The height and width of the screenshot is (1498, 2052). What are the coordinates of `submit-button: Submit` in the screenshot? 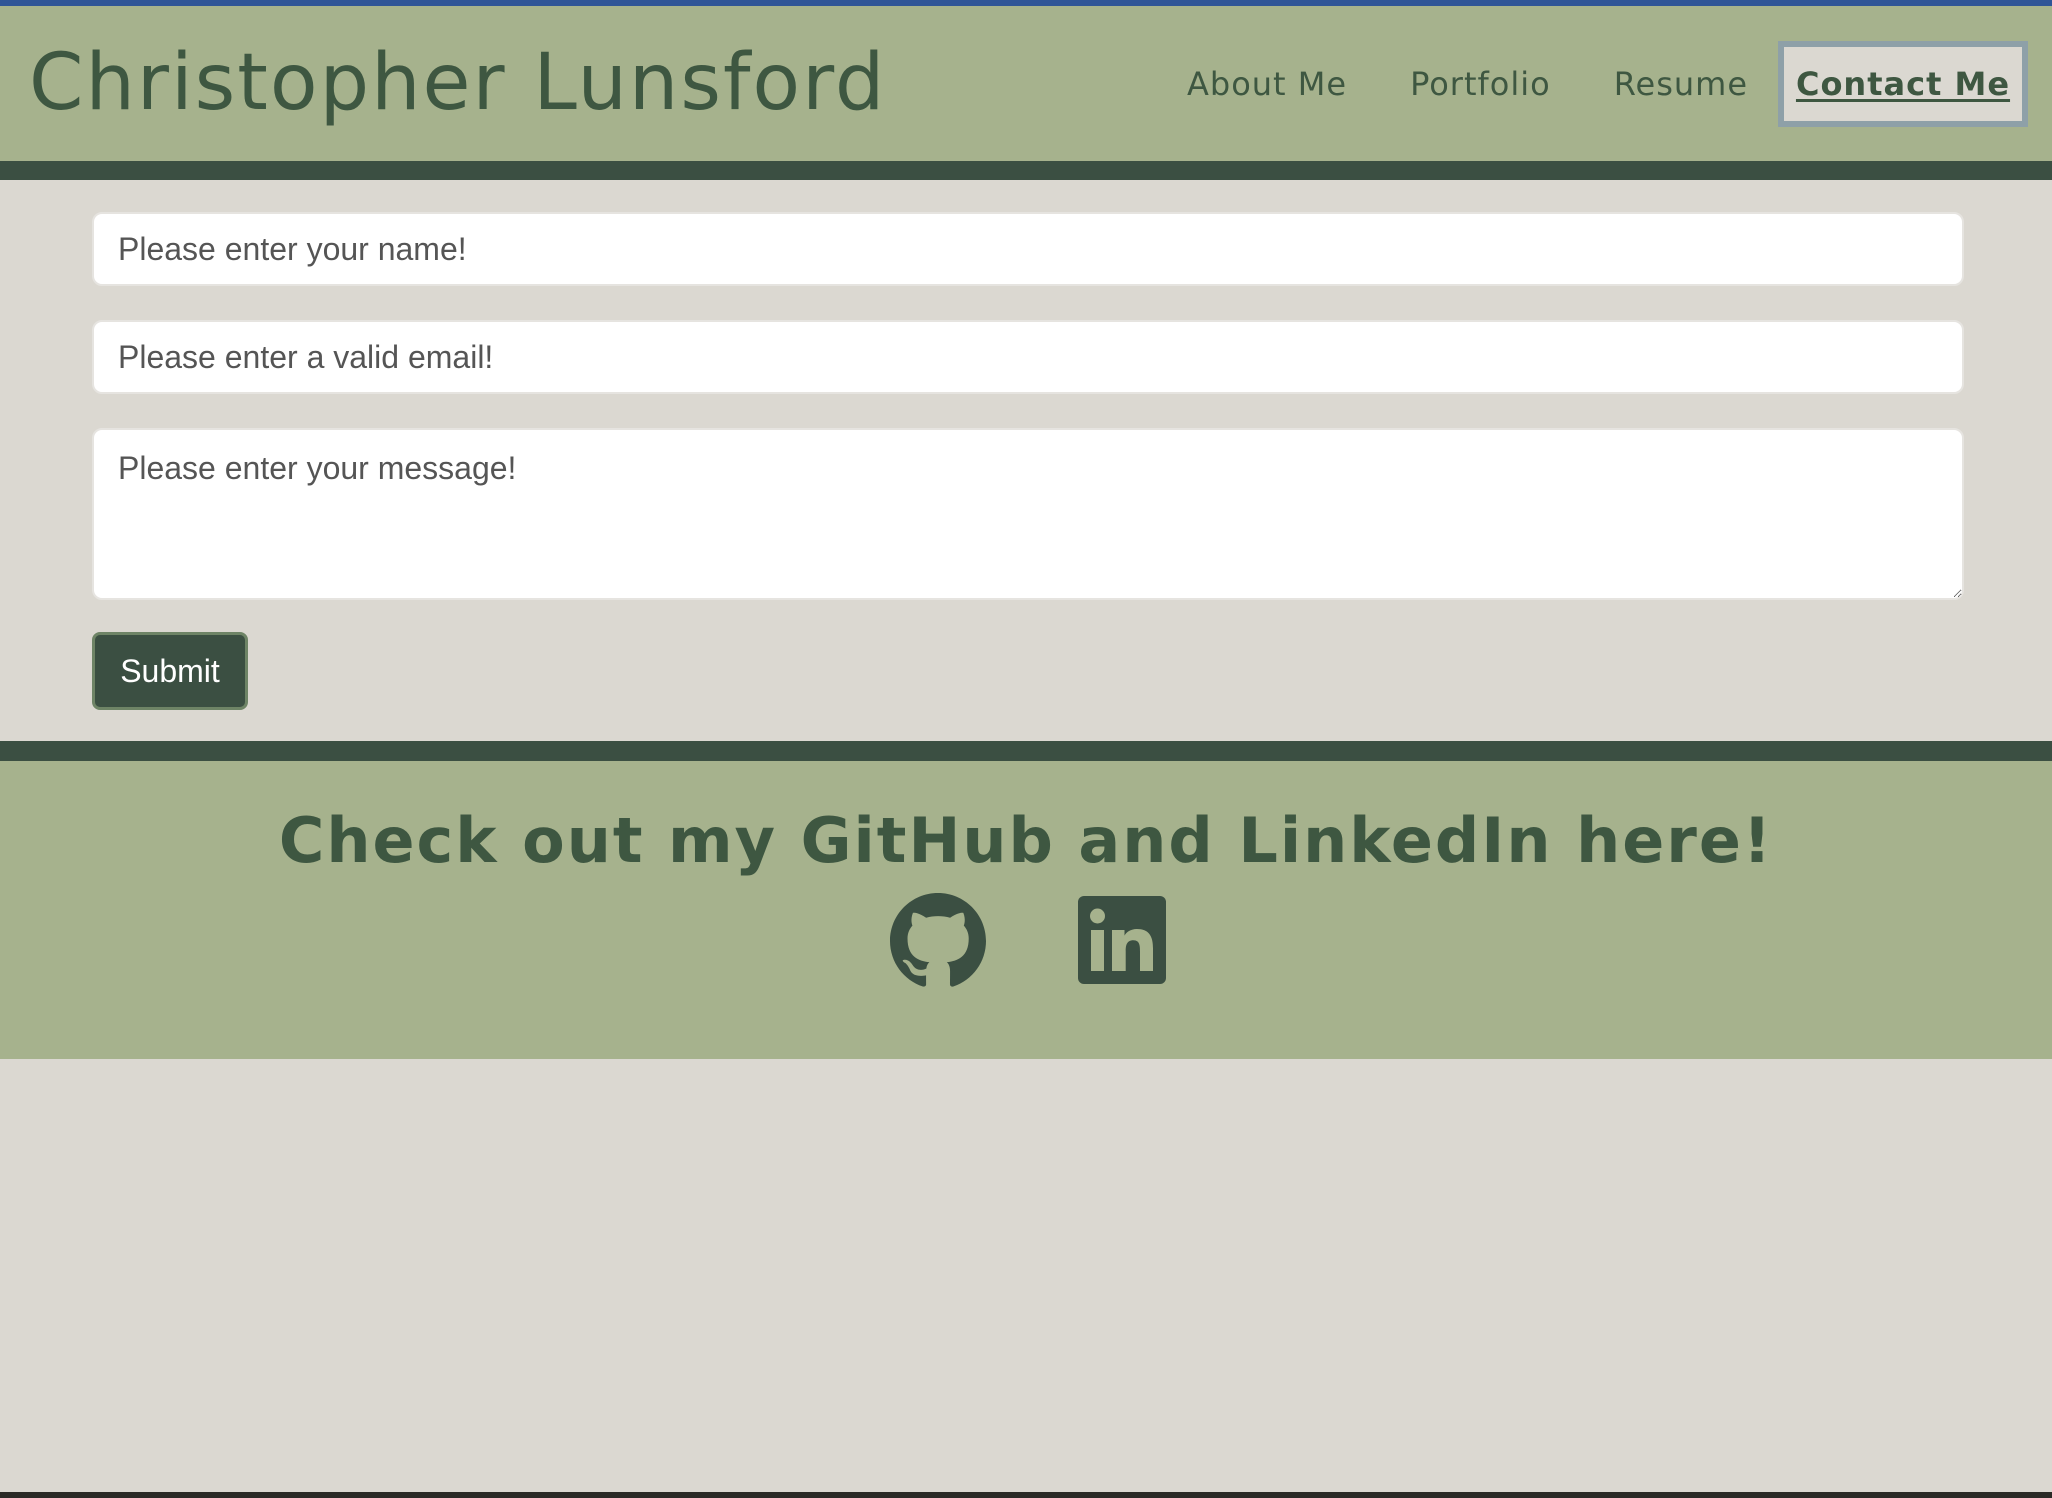 It's located at (170, 671).